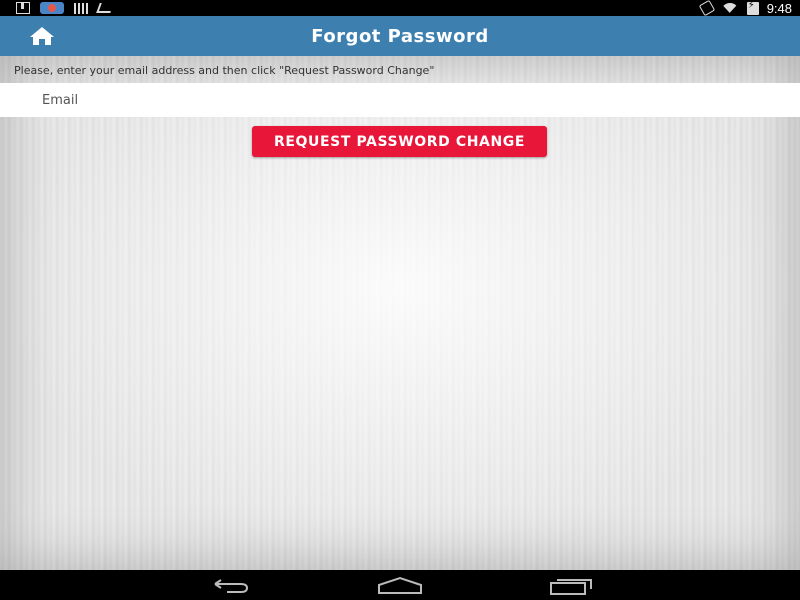  I want to click on battery-charging-icon, so click(752, 7).